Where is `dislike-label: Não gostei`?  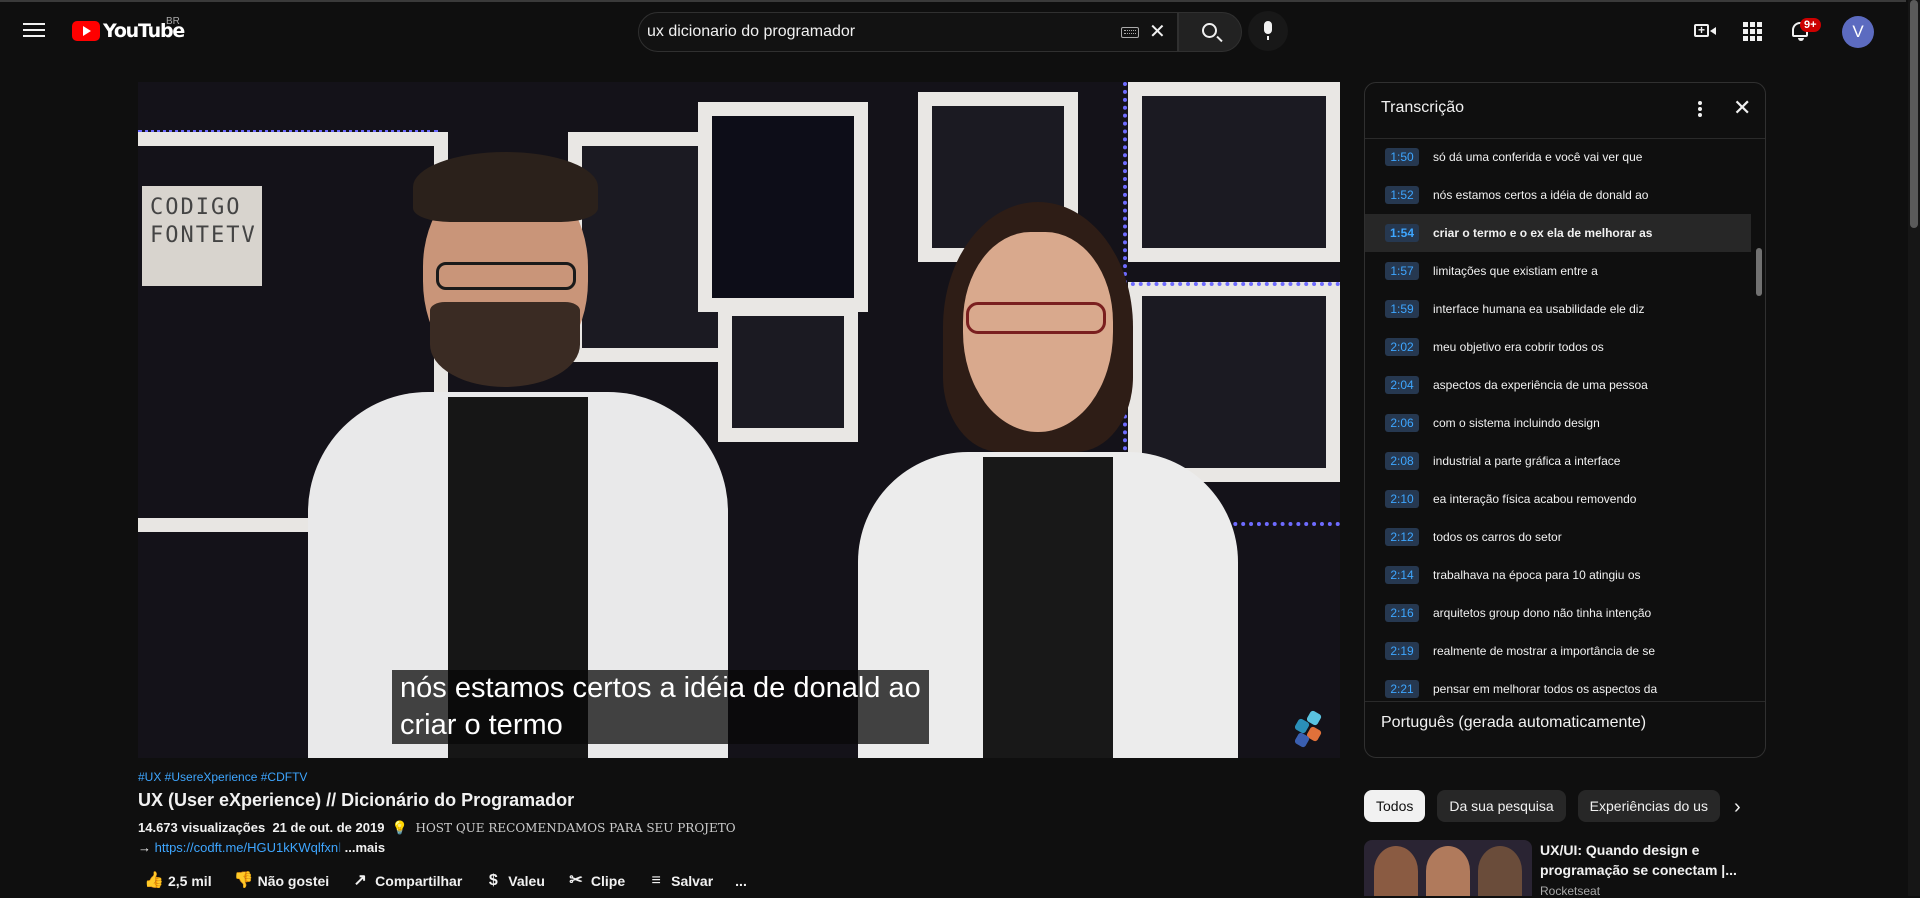 dislike-label: Não gostei is located at coordinates (293, 881).